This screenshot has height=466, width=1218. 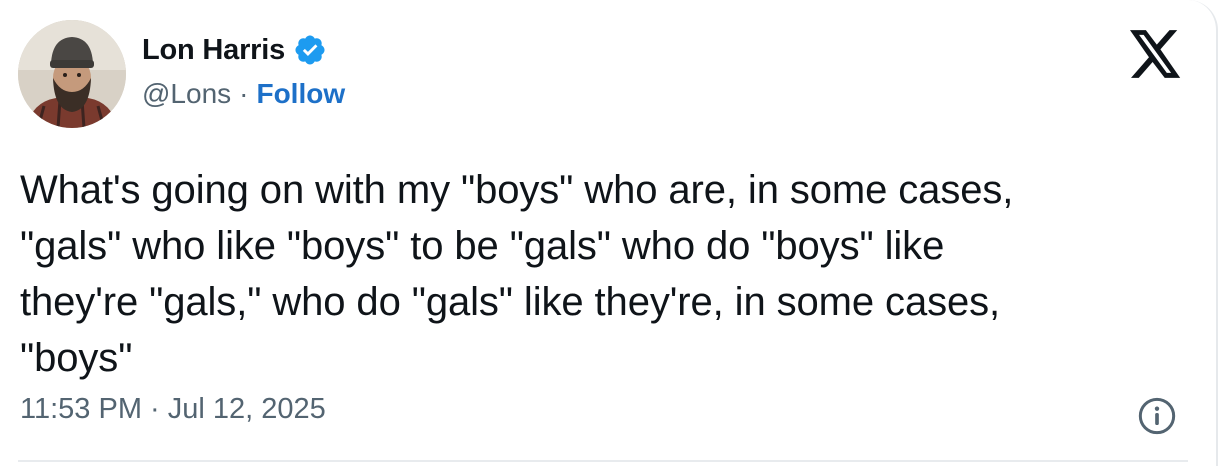 What do you see at coordinates (186, 94) in the screenshot?
I see `author-handle: @Lons` at bounding box center [186, 94].